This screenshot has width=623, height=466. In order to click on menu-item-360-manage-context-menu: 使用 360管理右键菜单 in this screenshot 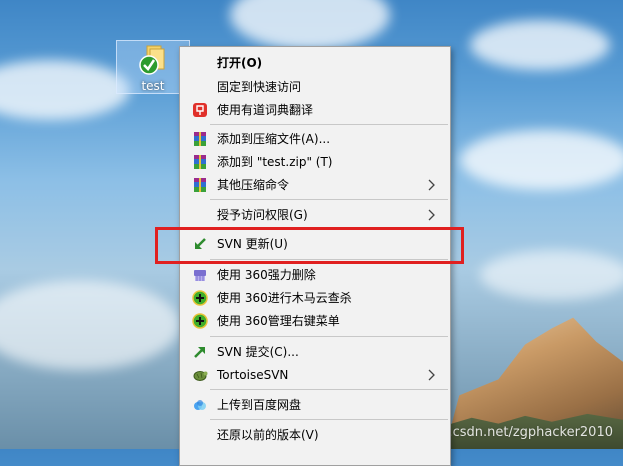, I will do `click(315, 321)`.